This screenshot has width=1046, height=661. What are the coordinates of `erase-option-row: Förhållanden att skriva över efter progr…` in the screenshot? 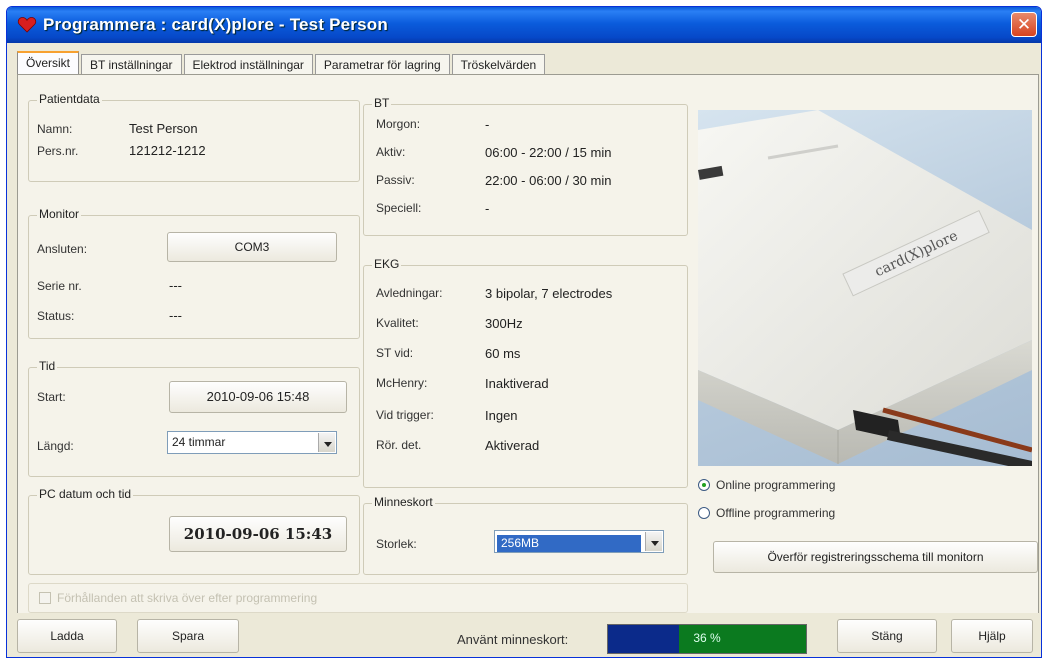 It's located at (358, 598).